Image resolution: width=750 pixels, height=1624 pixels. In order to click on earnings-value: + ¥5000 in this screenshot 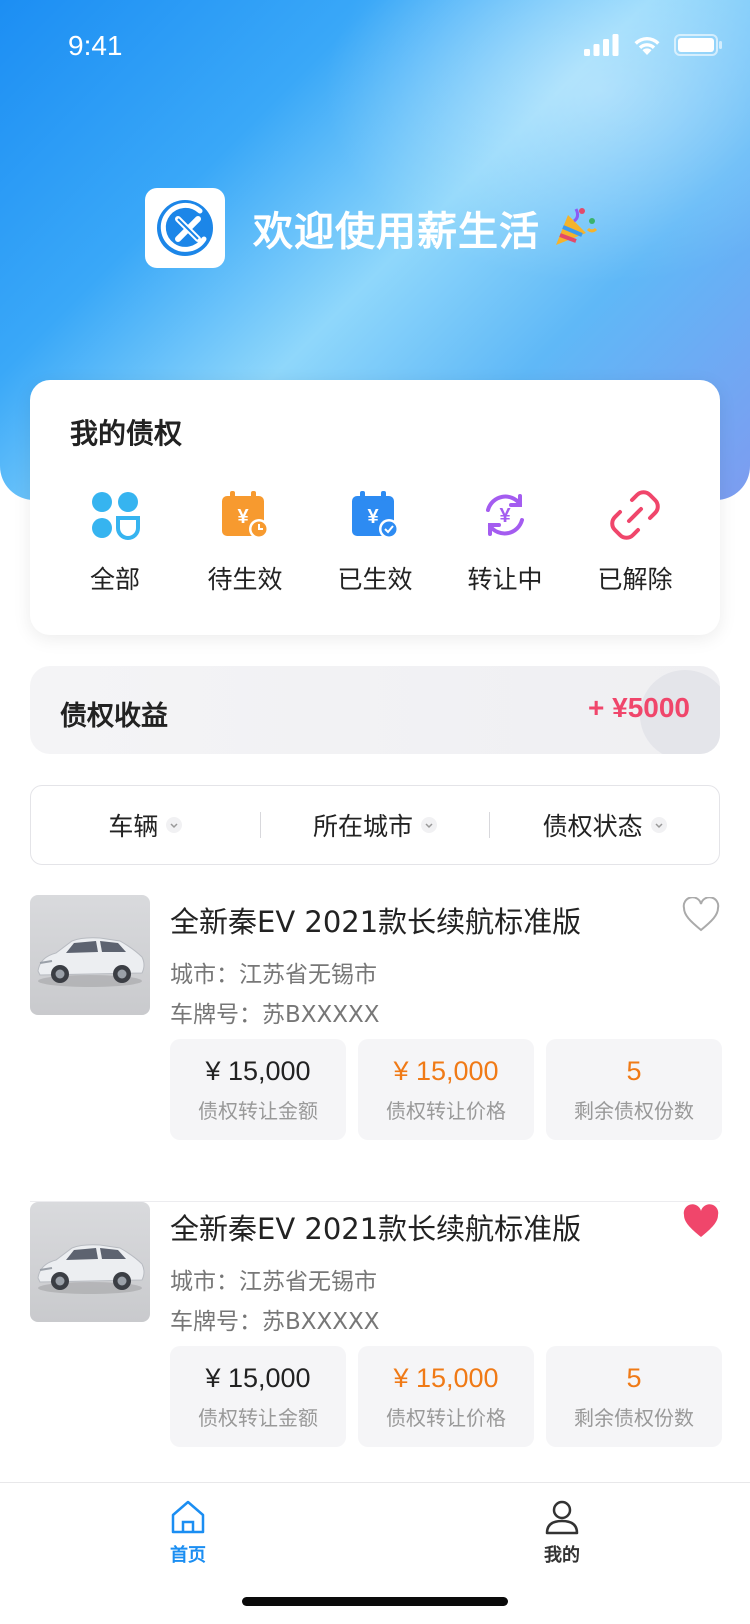, I will do `click(639, 707)`.